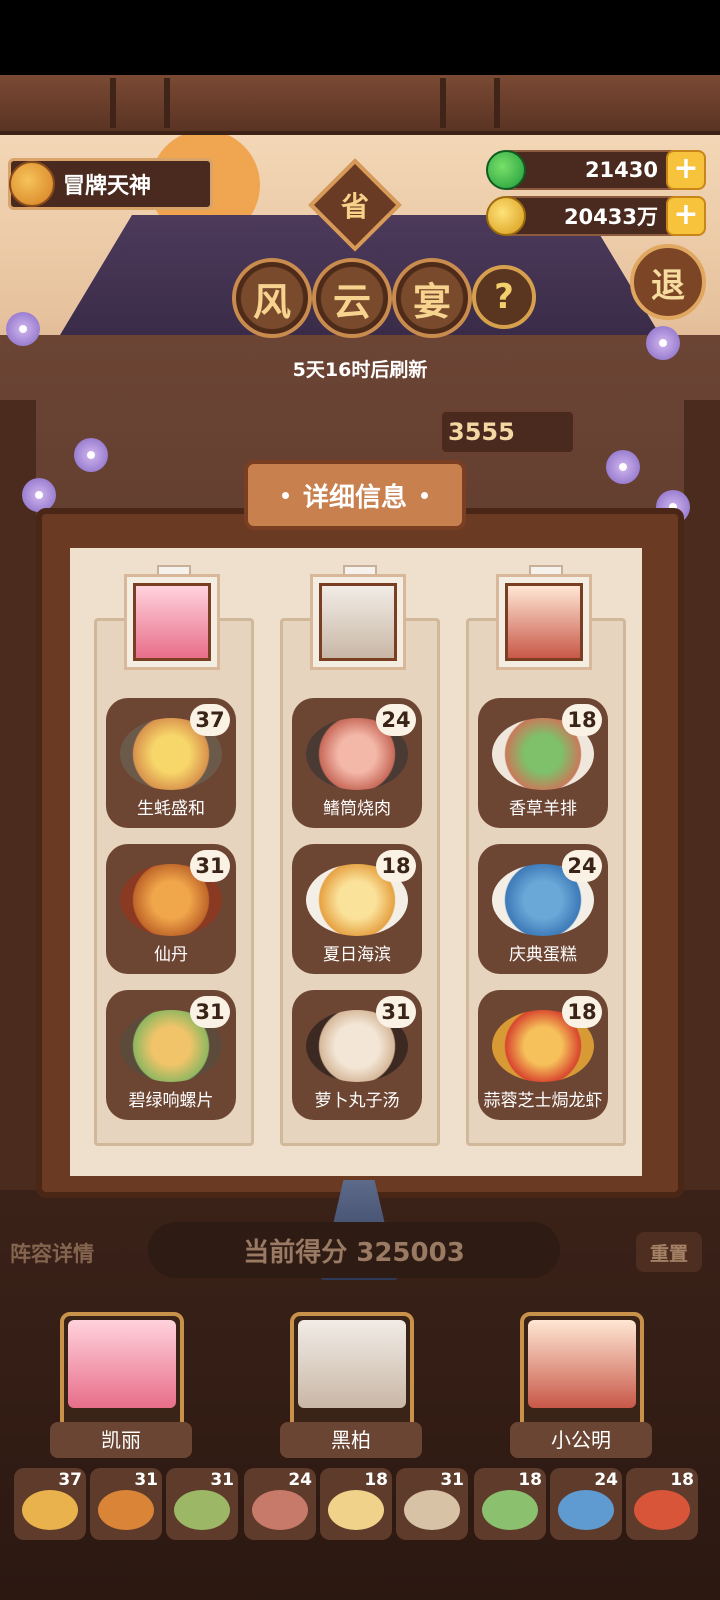 The width and height of the screenshot is (720, 1600). I want to click on help-button: ?, so click(504, 297).